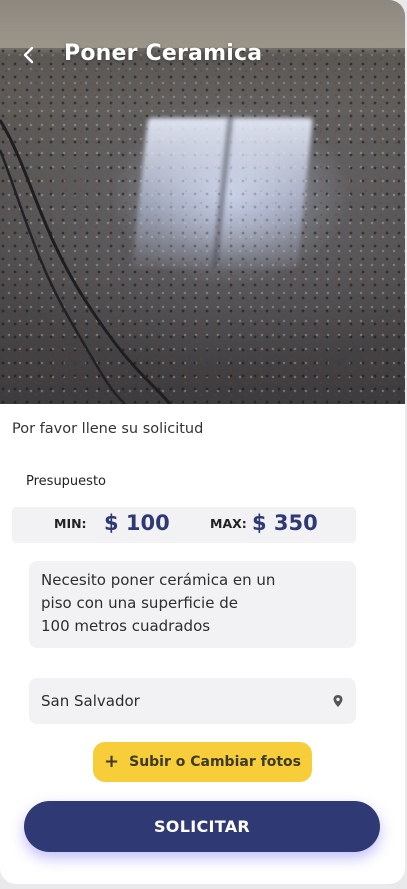 This screenshot has height=889, width=407. Describe the element at coordinates (184, 525) in the screenshot. I see `budget-range: MIN: $ 100 MAX: $ 350` at that location.